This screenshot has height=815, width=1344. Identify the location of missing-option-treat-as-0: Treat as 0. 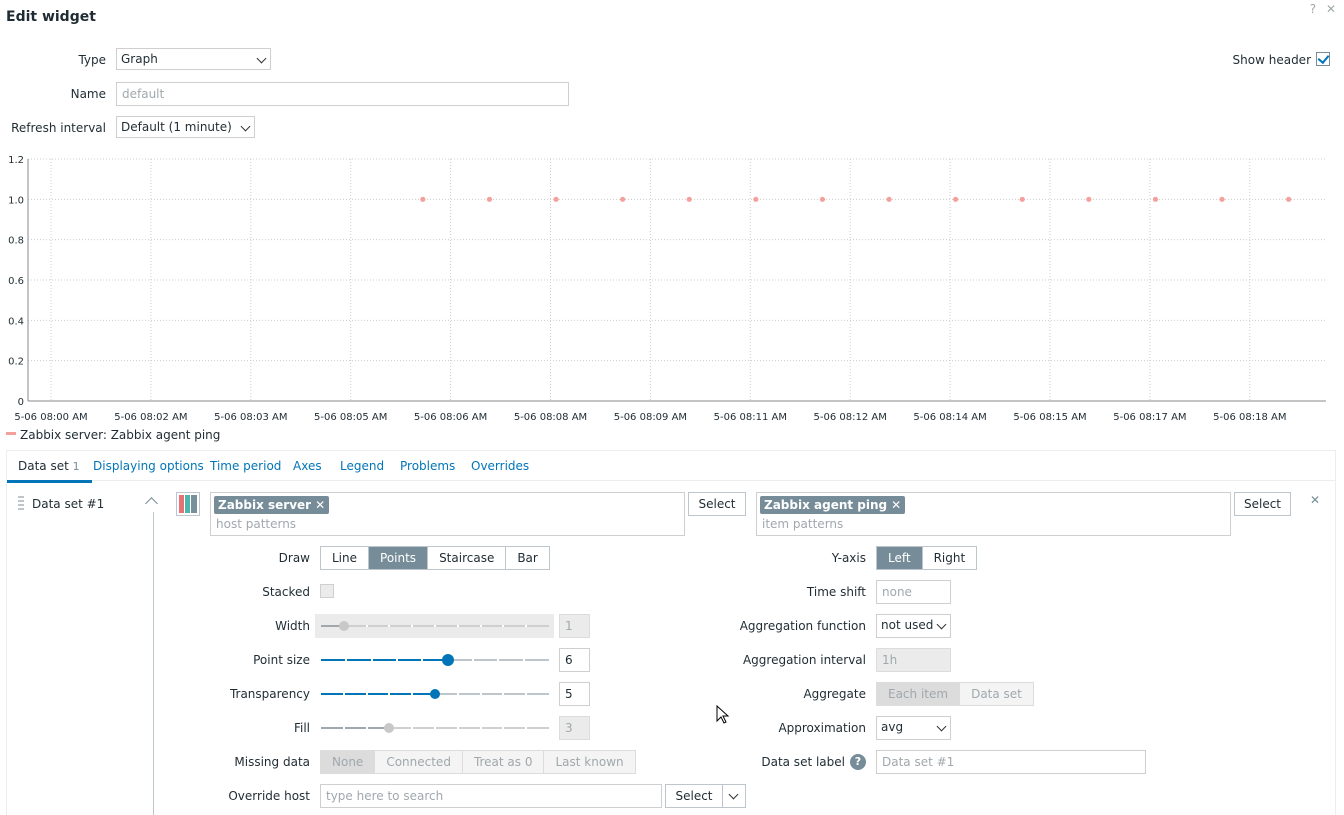
(504, 762).